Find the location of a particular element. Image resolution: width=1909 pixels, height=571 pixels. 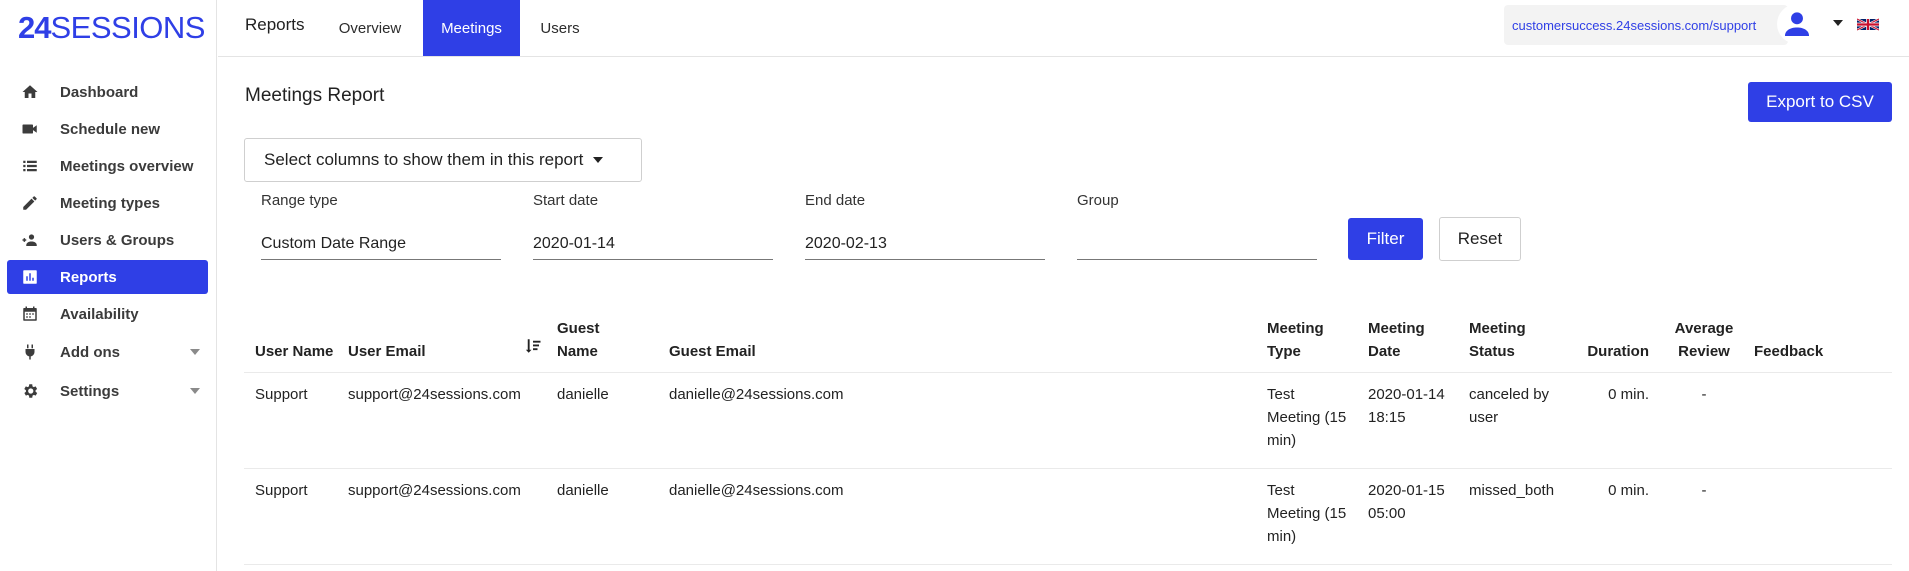

logo-text: SESSIONS is located at coordinates (127, 27).